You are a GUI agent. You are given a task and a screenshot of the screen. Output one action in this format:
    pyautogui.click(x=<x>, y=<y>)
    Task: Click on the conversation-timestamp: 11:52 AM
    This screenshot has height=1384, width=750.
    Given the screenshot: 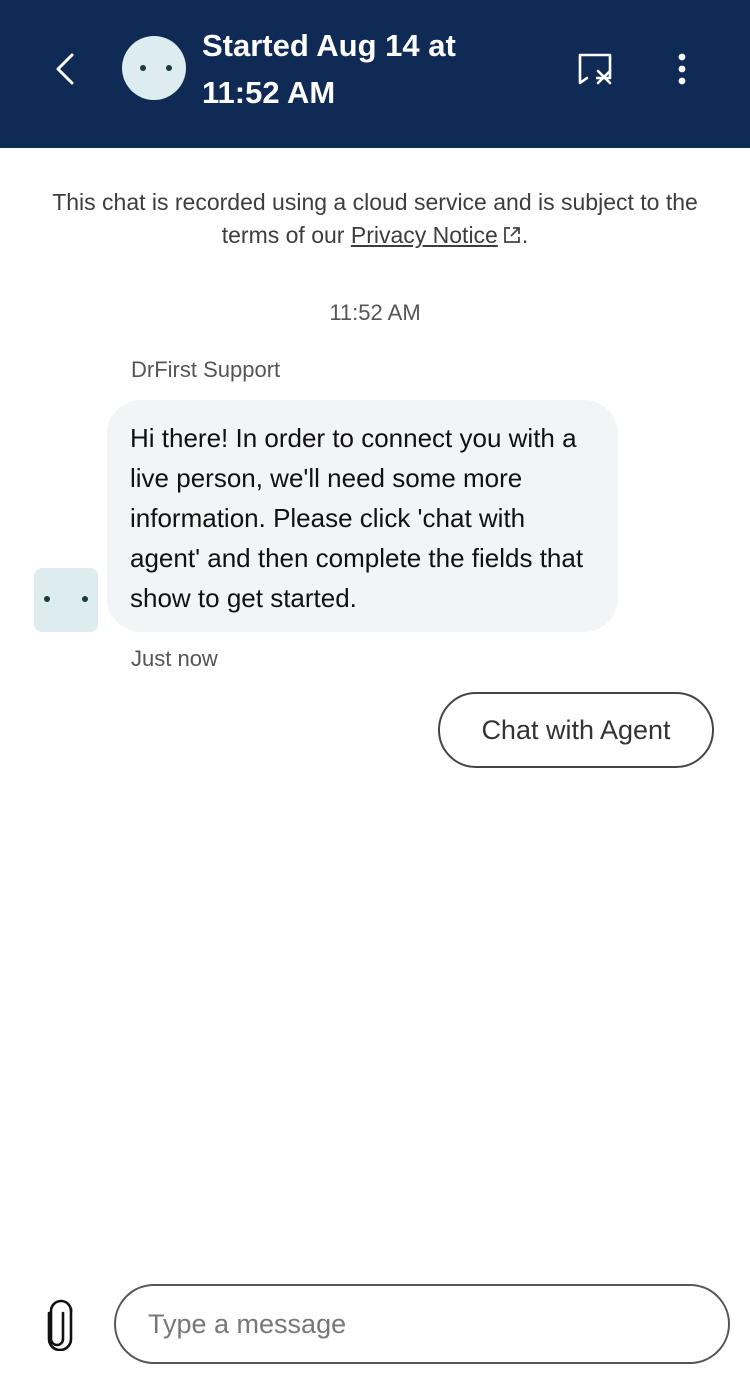 What is the action you would take?
    pyautogui.click(x=375, y=312)
    